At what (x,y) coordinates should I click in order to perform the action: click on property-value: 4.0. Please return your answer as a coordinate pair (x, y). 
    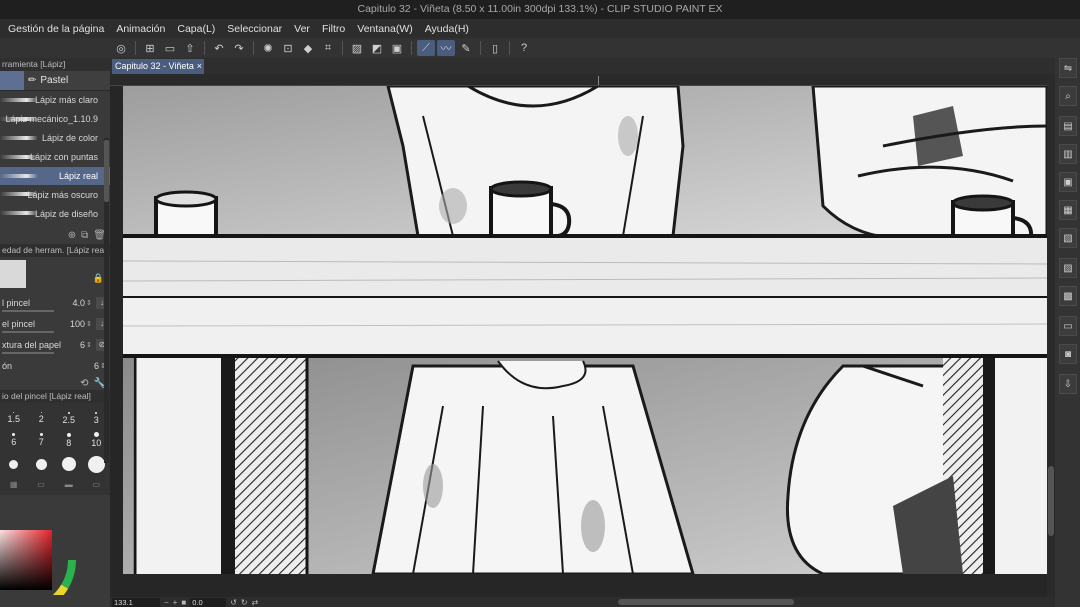
    Looking at the image, I should click on (74, 303).